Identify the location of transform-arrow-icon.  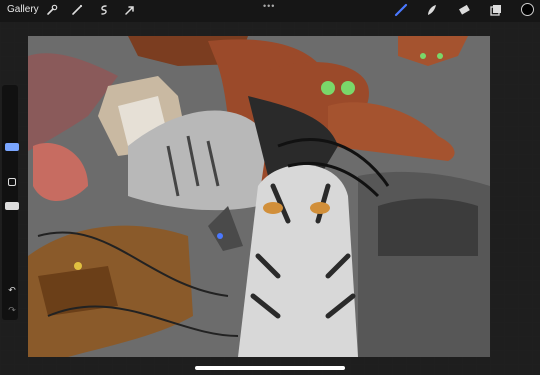
(130, 10).